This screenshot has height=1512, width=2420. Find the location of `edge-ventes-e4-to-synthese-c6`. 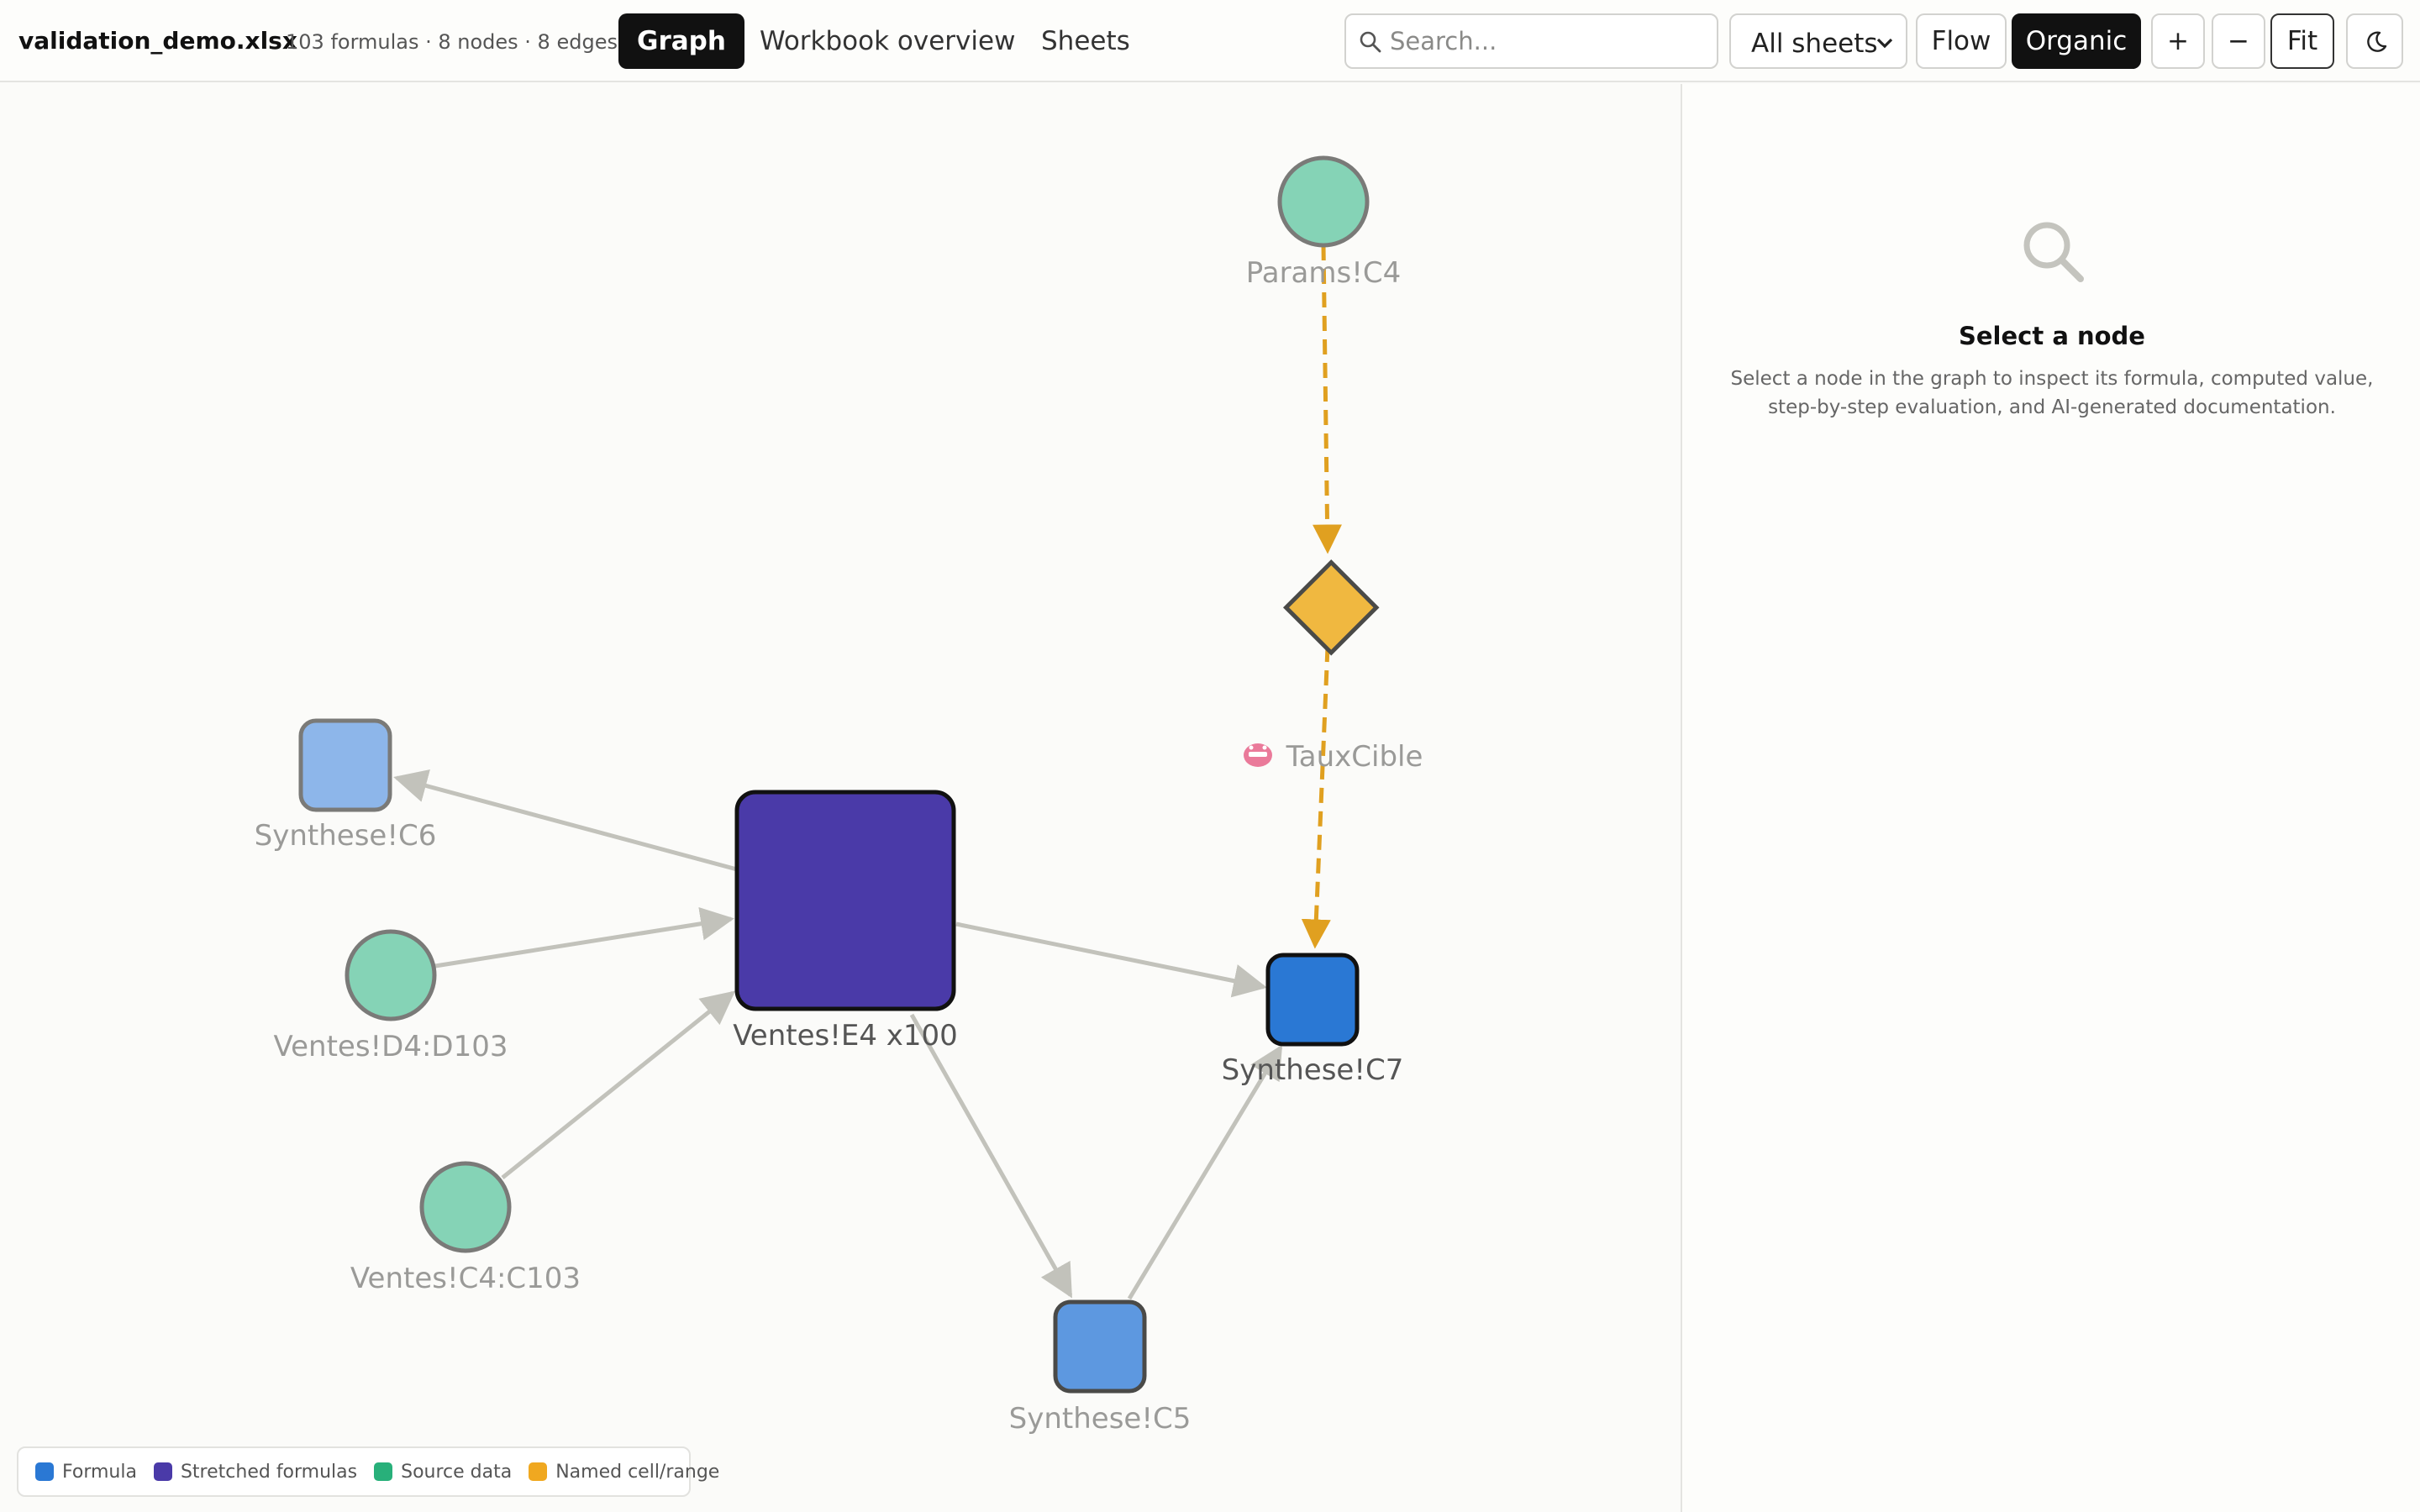

edge-ventes-e4-to-synthese-c6 is located at coordinates (566, 820).